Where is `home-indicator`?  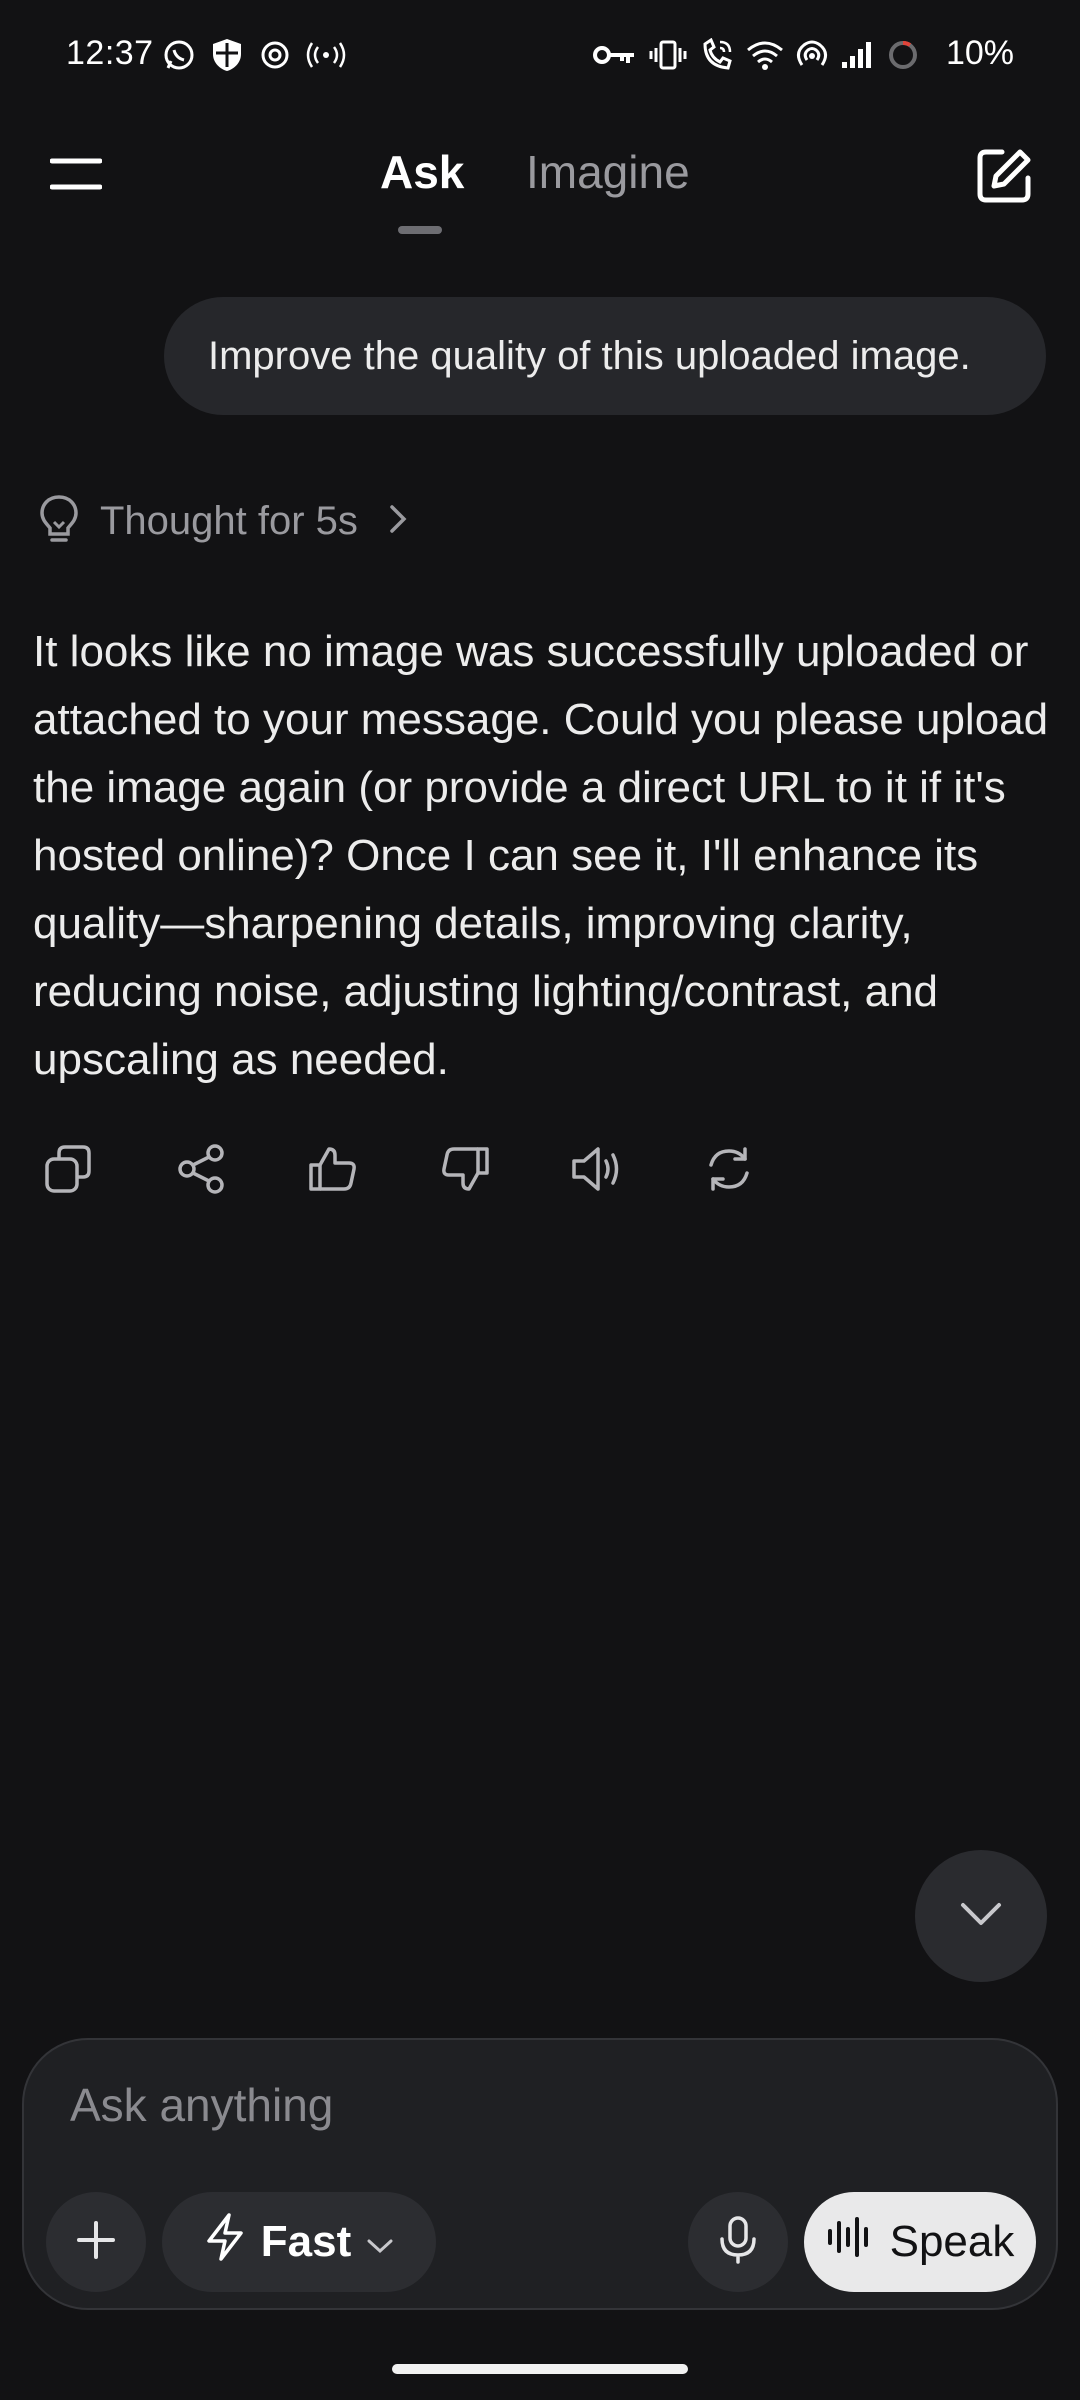 home-indicator is located at coordinates (540, 2369).